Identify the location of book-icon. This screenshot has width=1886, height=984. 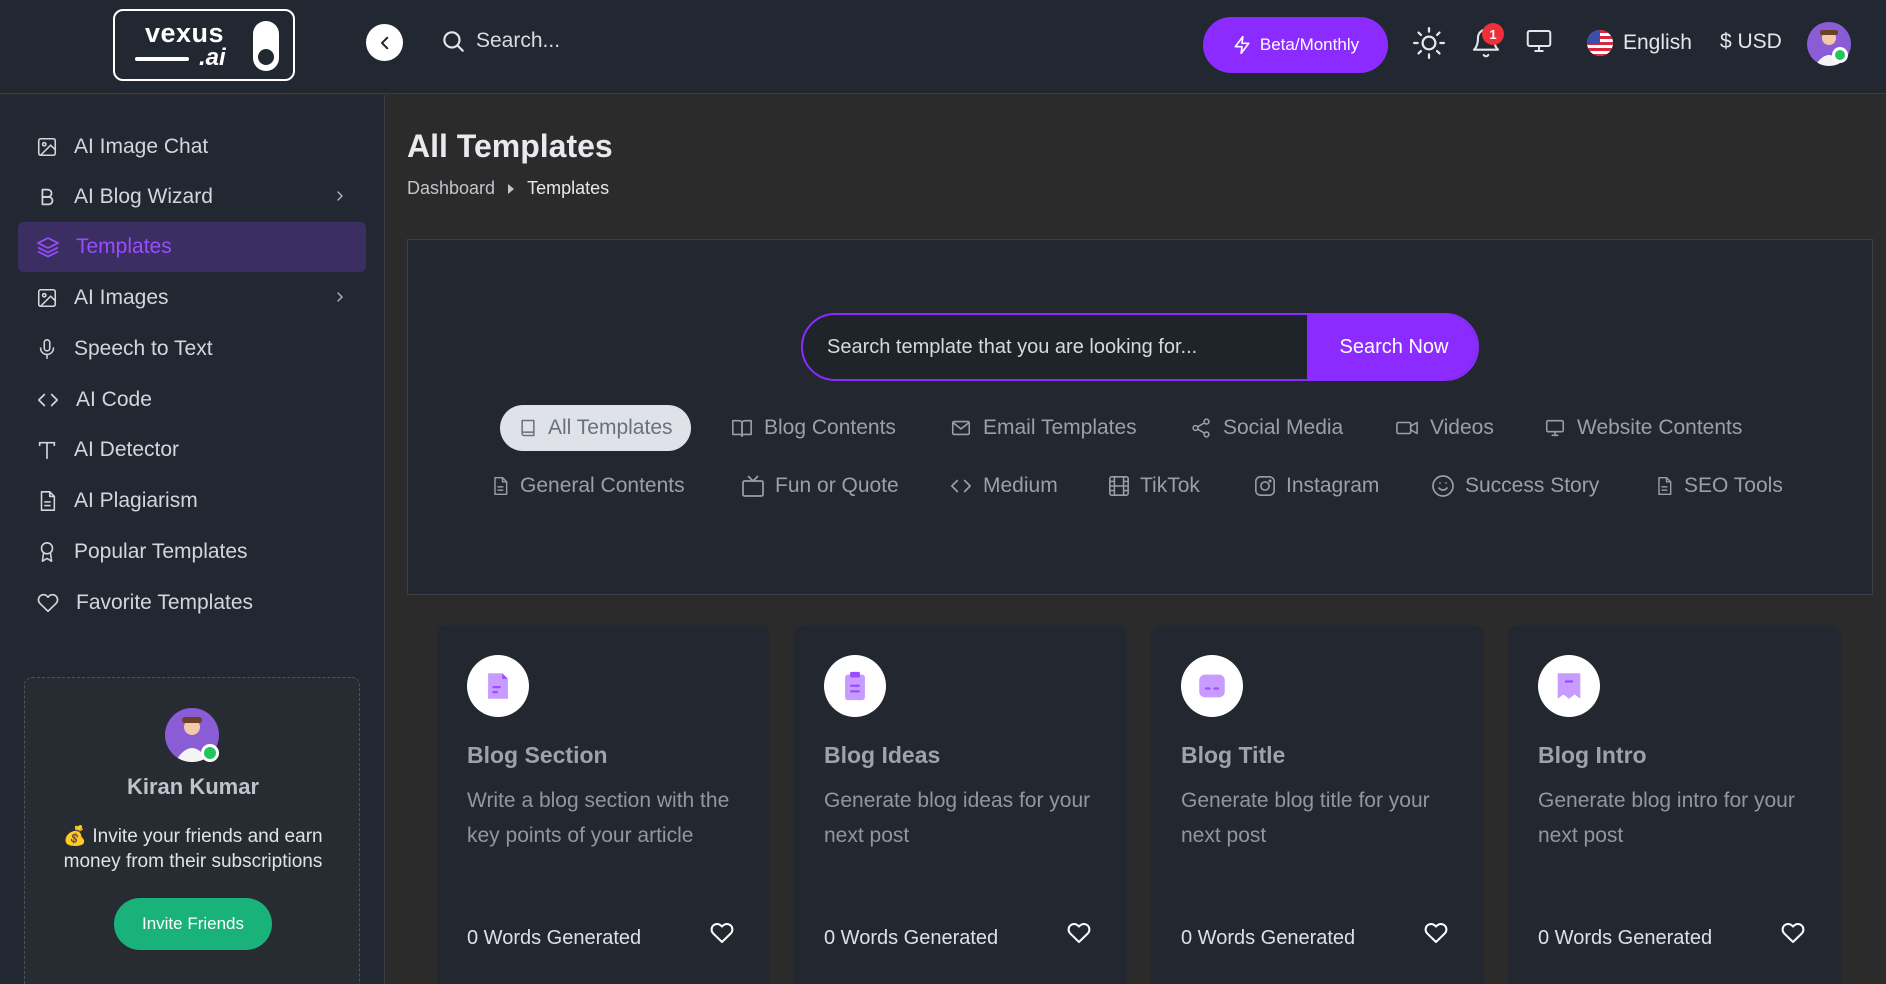
(528, 428).